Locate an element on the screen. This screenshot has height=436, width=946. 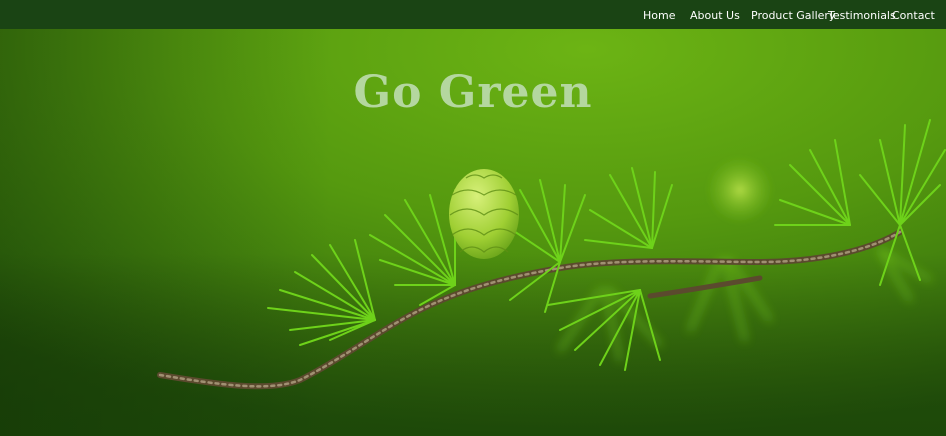
nav-contact-link: Contact is located at coordinates (913, 14).